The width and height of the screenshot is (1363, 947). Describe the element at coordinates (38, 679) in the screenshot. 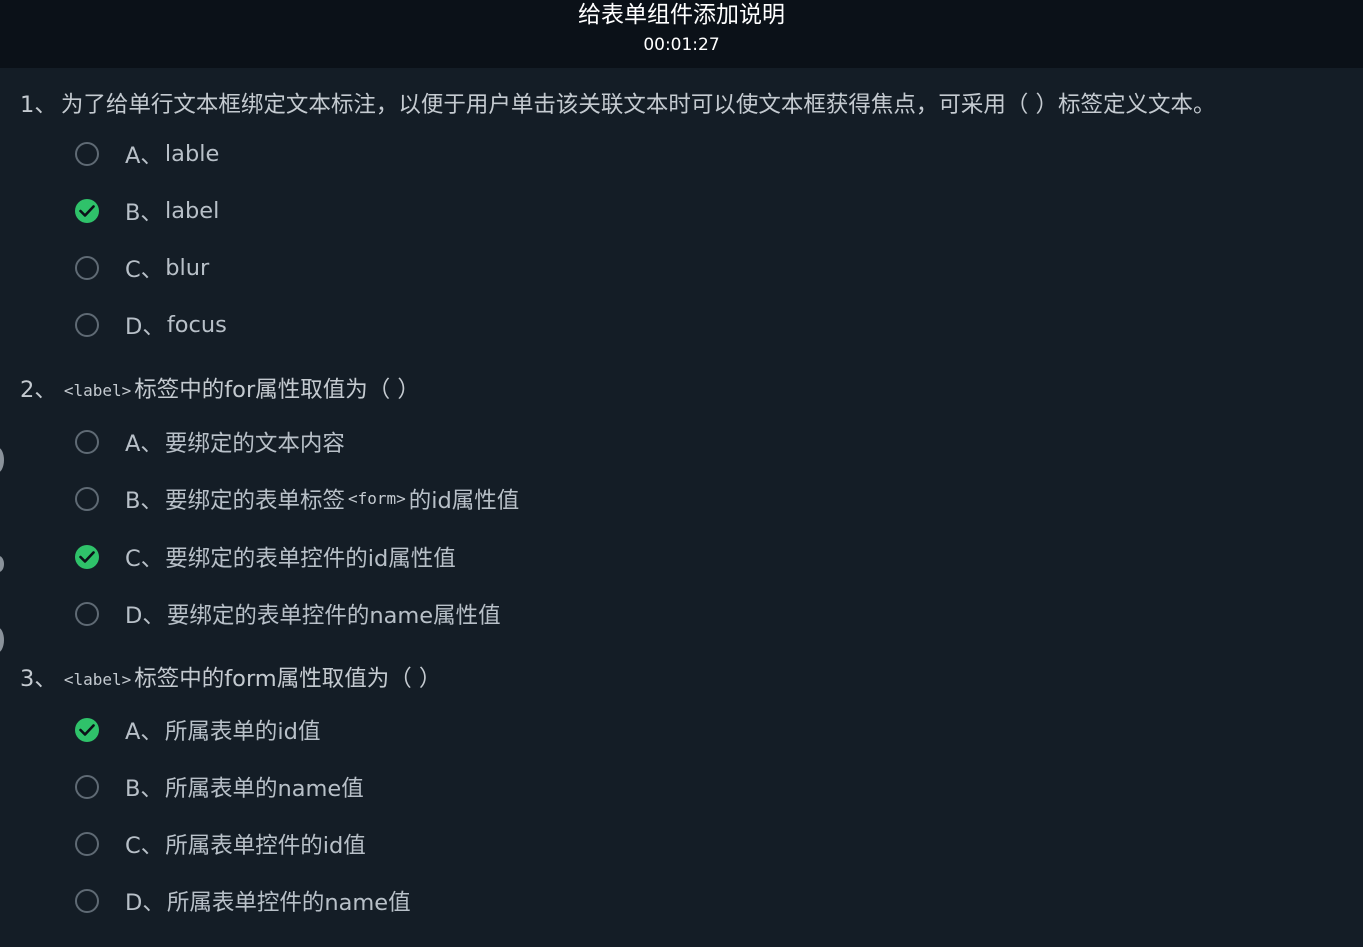

I see `question-number: 3、` at that location.